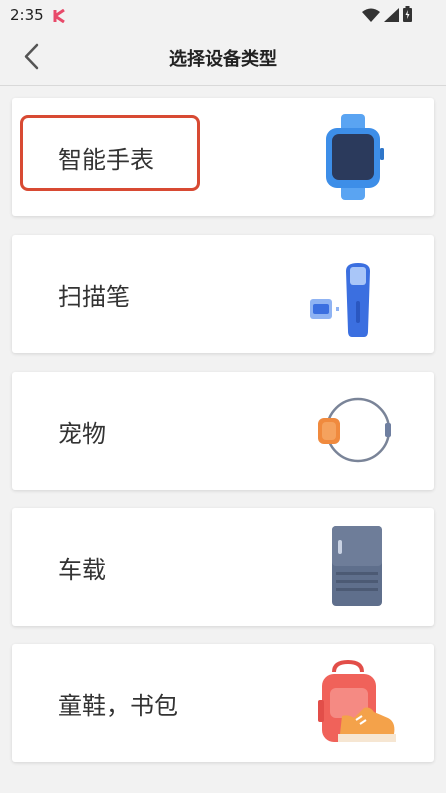 This screenshot has height=793, width=446. What do you see at coordinates (223, 567) in the screenshot?
I see `device-card-car: 车载` at bounding box center [223, 567].